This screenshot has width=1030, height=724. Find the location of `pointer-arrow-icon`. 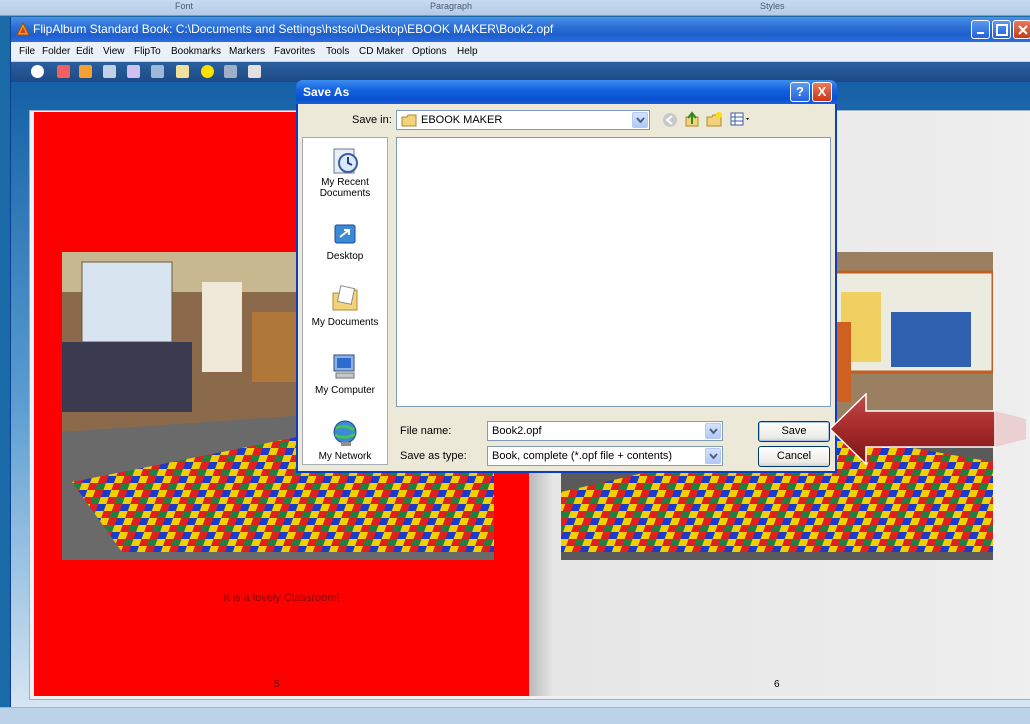

pointer-arrow-icon is located at coordinates (928, 429).